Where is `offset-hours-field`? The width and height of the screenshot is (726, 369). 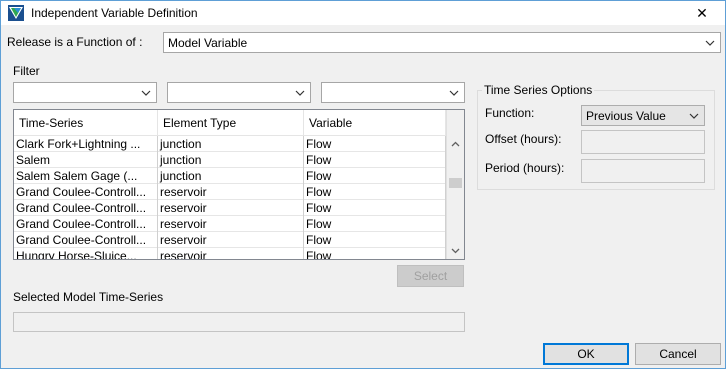 offset-hours-field is located at coordinates (643, 142).